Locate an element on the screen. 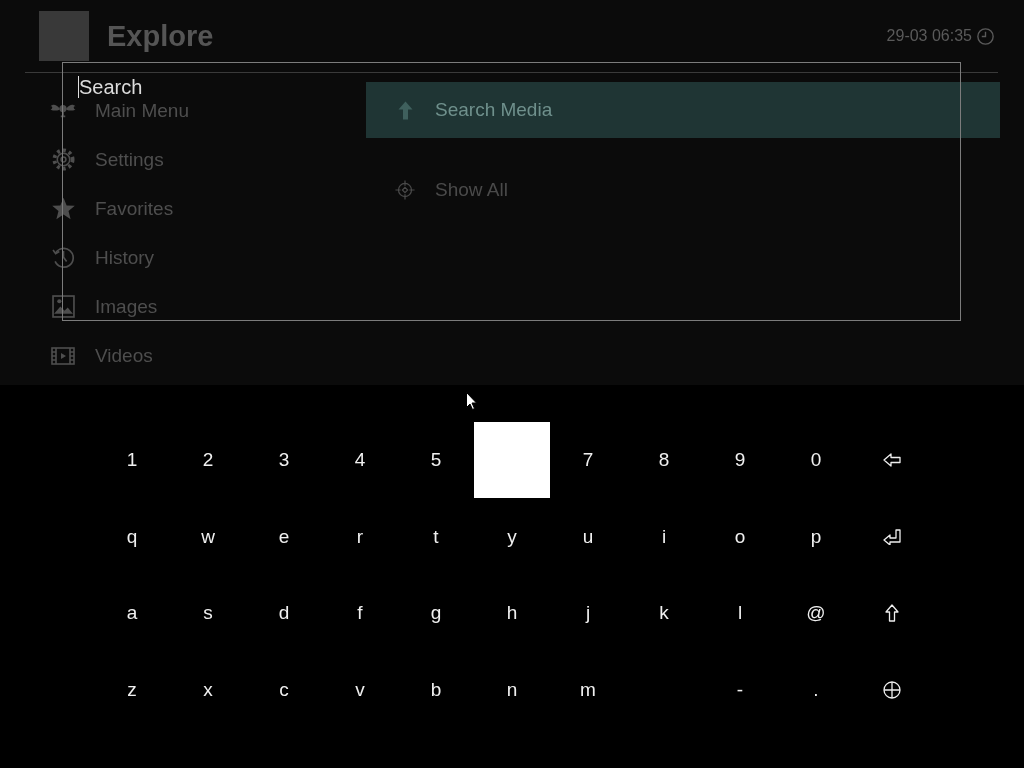  key-button: d is located at coordinates (284, 613).